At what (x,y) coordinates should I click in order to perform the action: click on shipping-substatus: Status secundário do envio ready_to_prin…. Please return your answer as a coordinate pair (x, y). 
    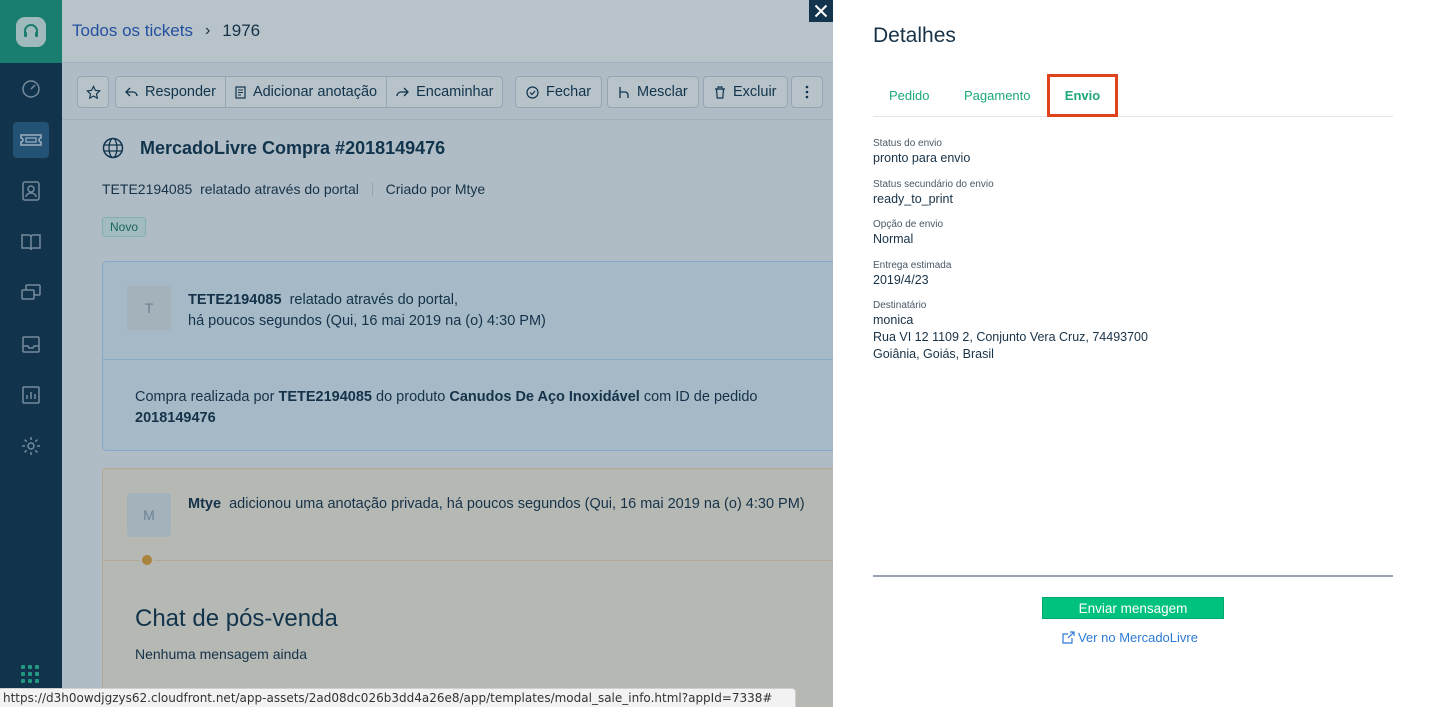
    Looking at the image, I should click on (933, 192).